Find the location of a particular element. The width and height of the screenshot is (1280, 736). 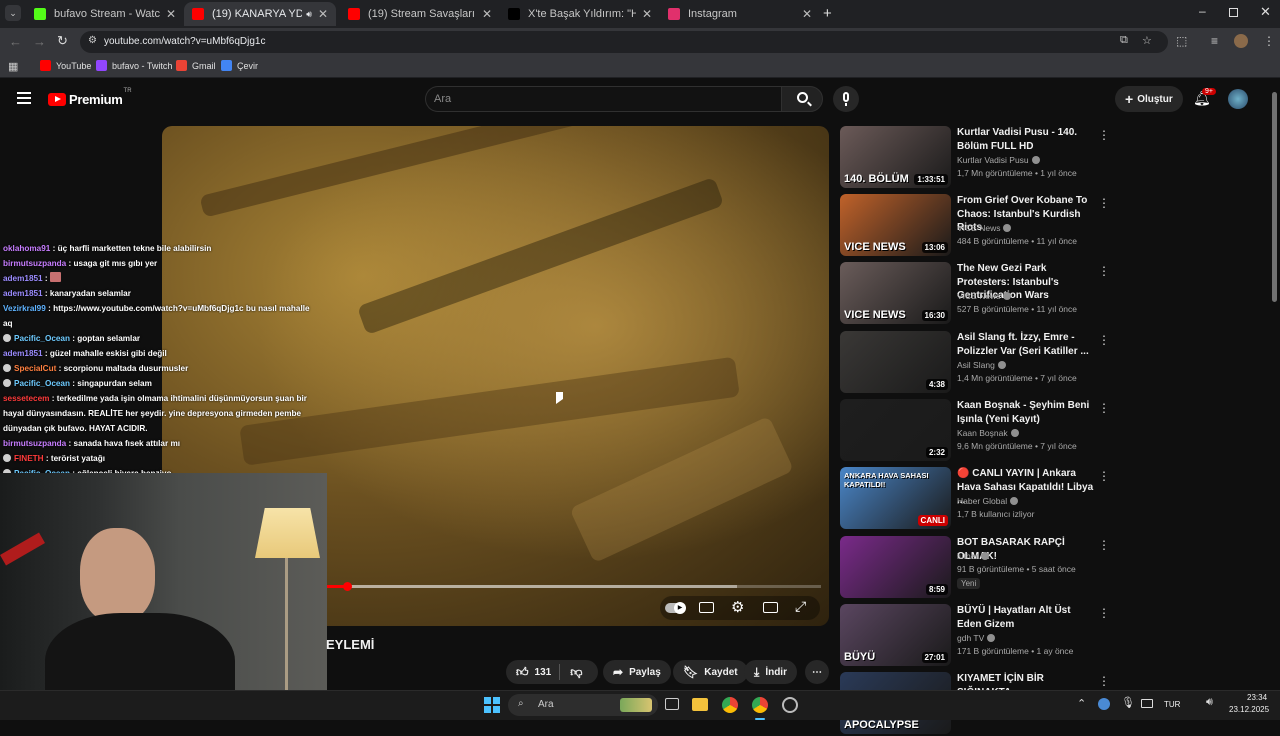

tab-audio-icon: 🔊︎ is located at coordinates (309, 14).